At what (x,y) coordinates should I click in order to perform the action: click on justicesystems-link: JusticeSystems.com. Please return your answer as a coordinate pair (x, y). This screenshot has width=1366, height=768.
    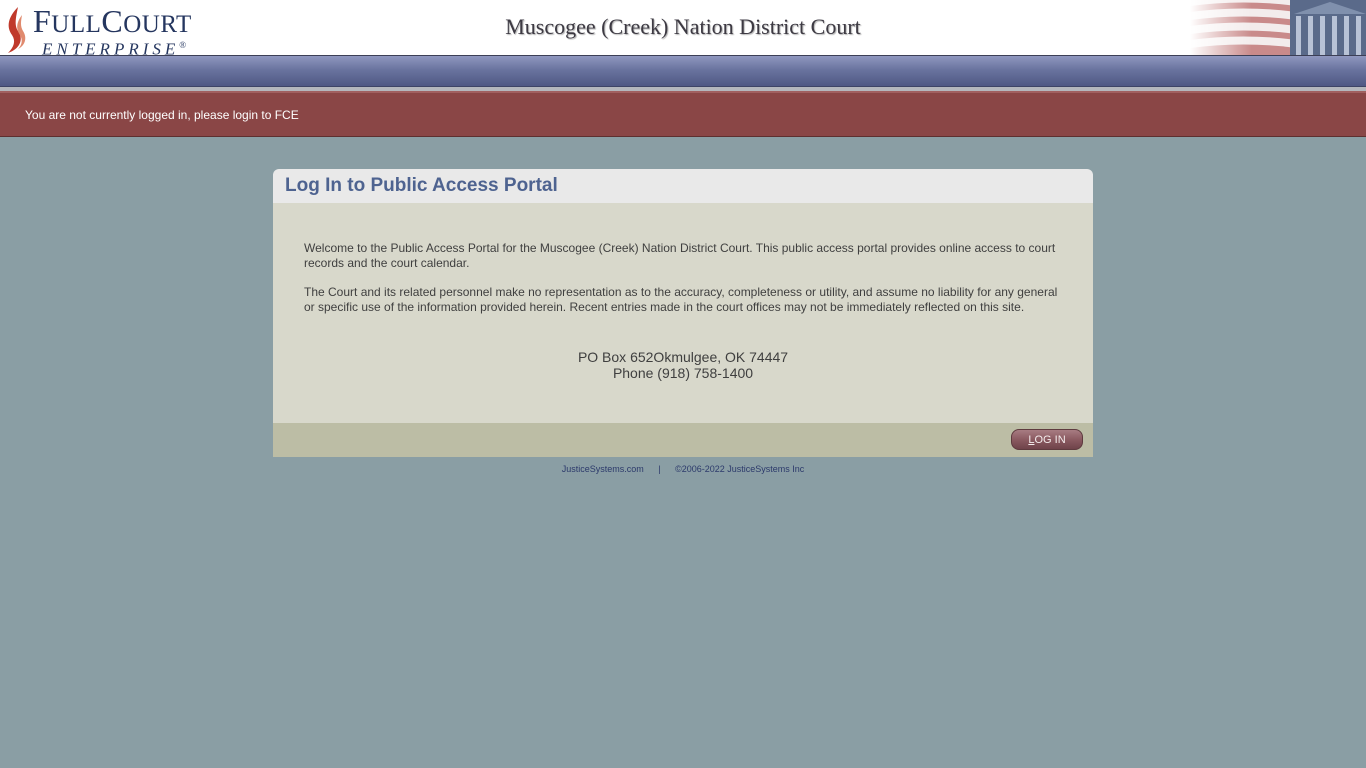
    Looking at the image, I should click on (603, 469).